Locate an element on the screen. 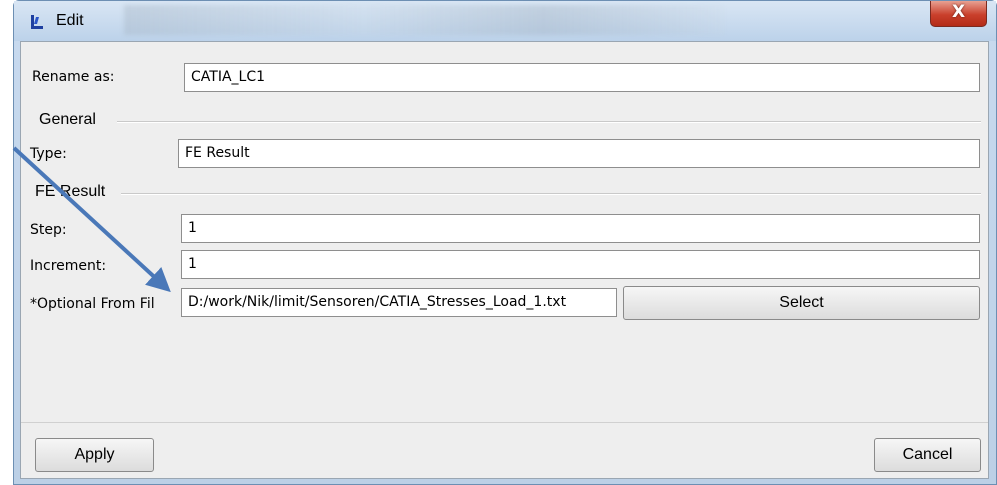 The width and height of the screenshot is (997, 485). optional-file-label: *Optional From Fil is located at coordinates (92, 304).